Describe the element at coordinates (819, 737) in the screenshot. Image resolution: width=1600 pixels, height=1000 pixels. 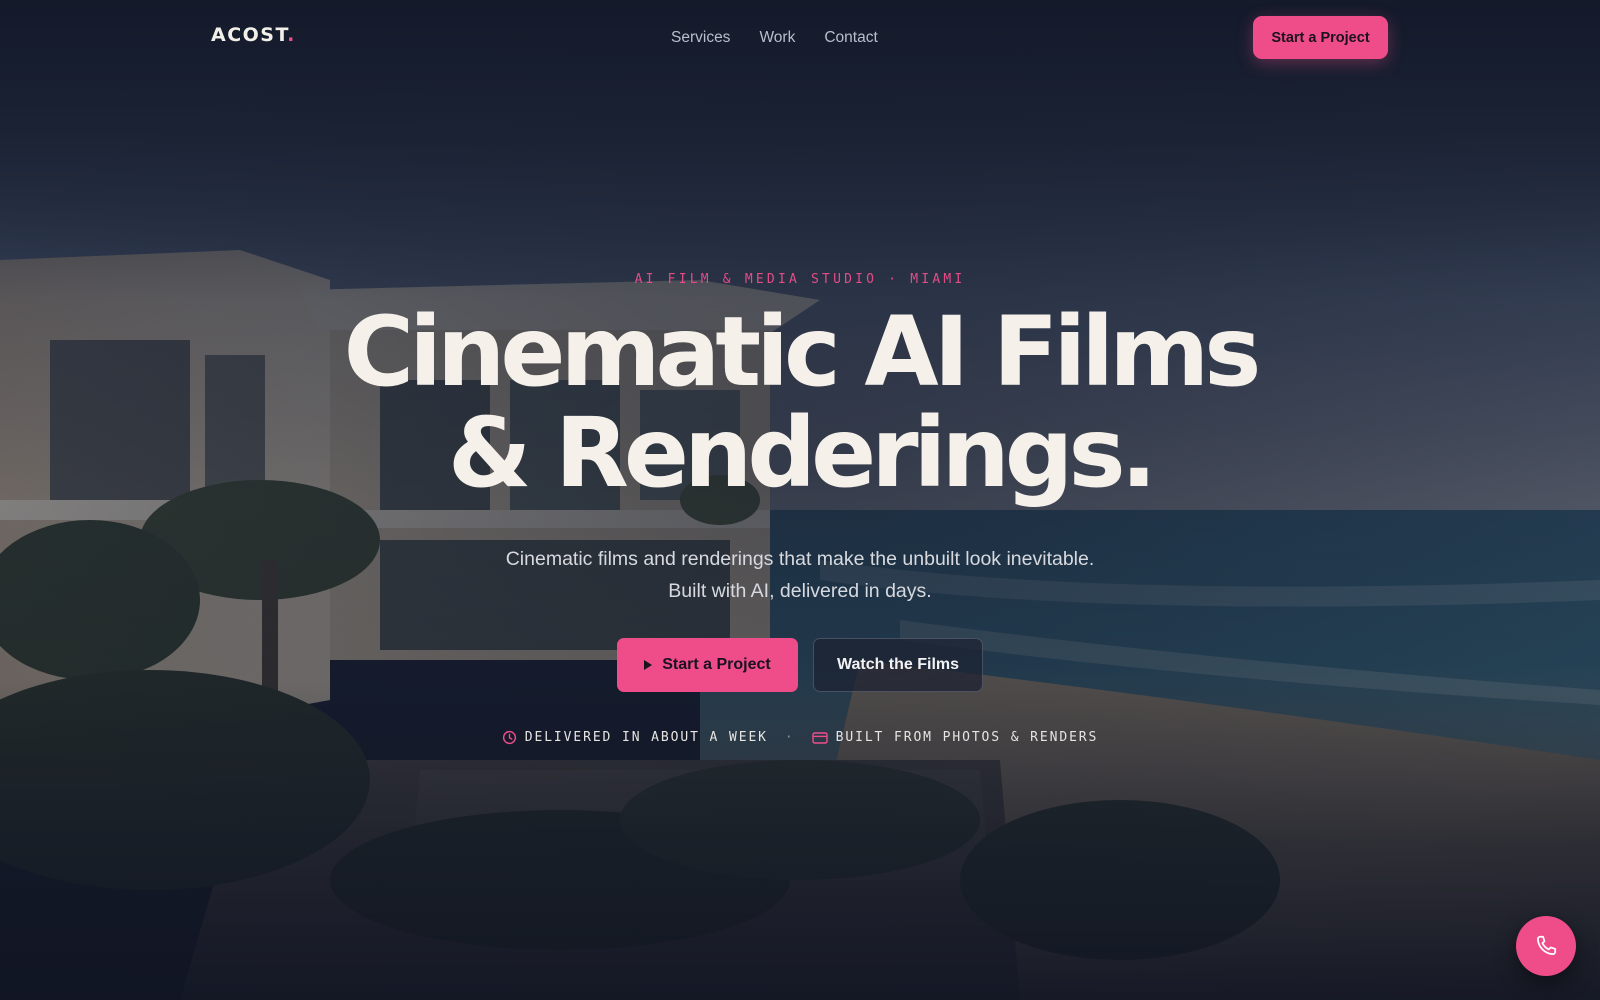
I see `credit-card-icon` at that location.